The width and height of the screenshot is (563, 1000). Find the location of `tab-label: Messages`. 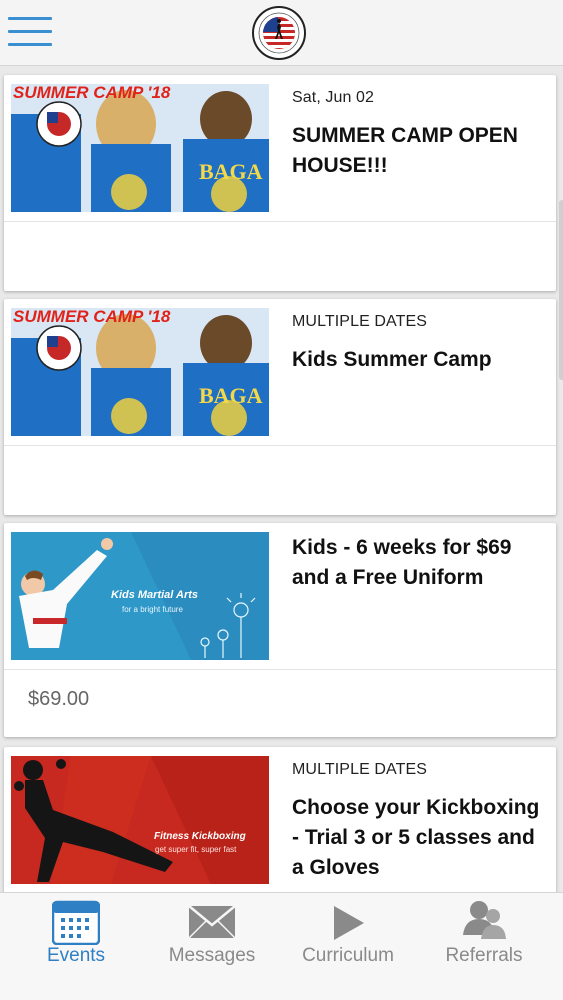

tab-label: Messages is located at coordinates (212, 955).